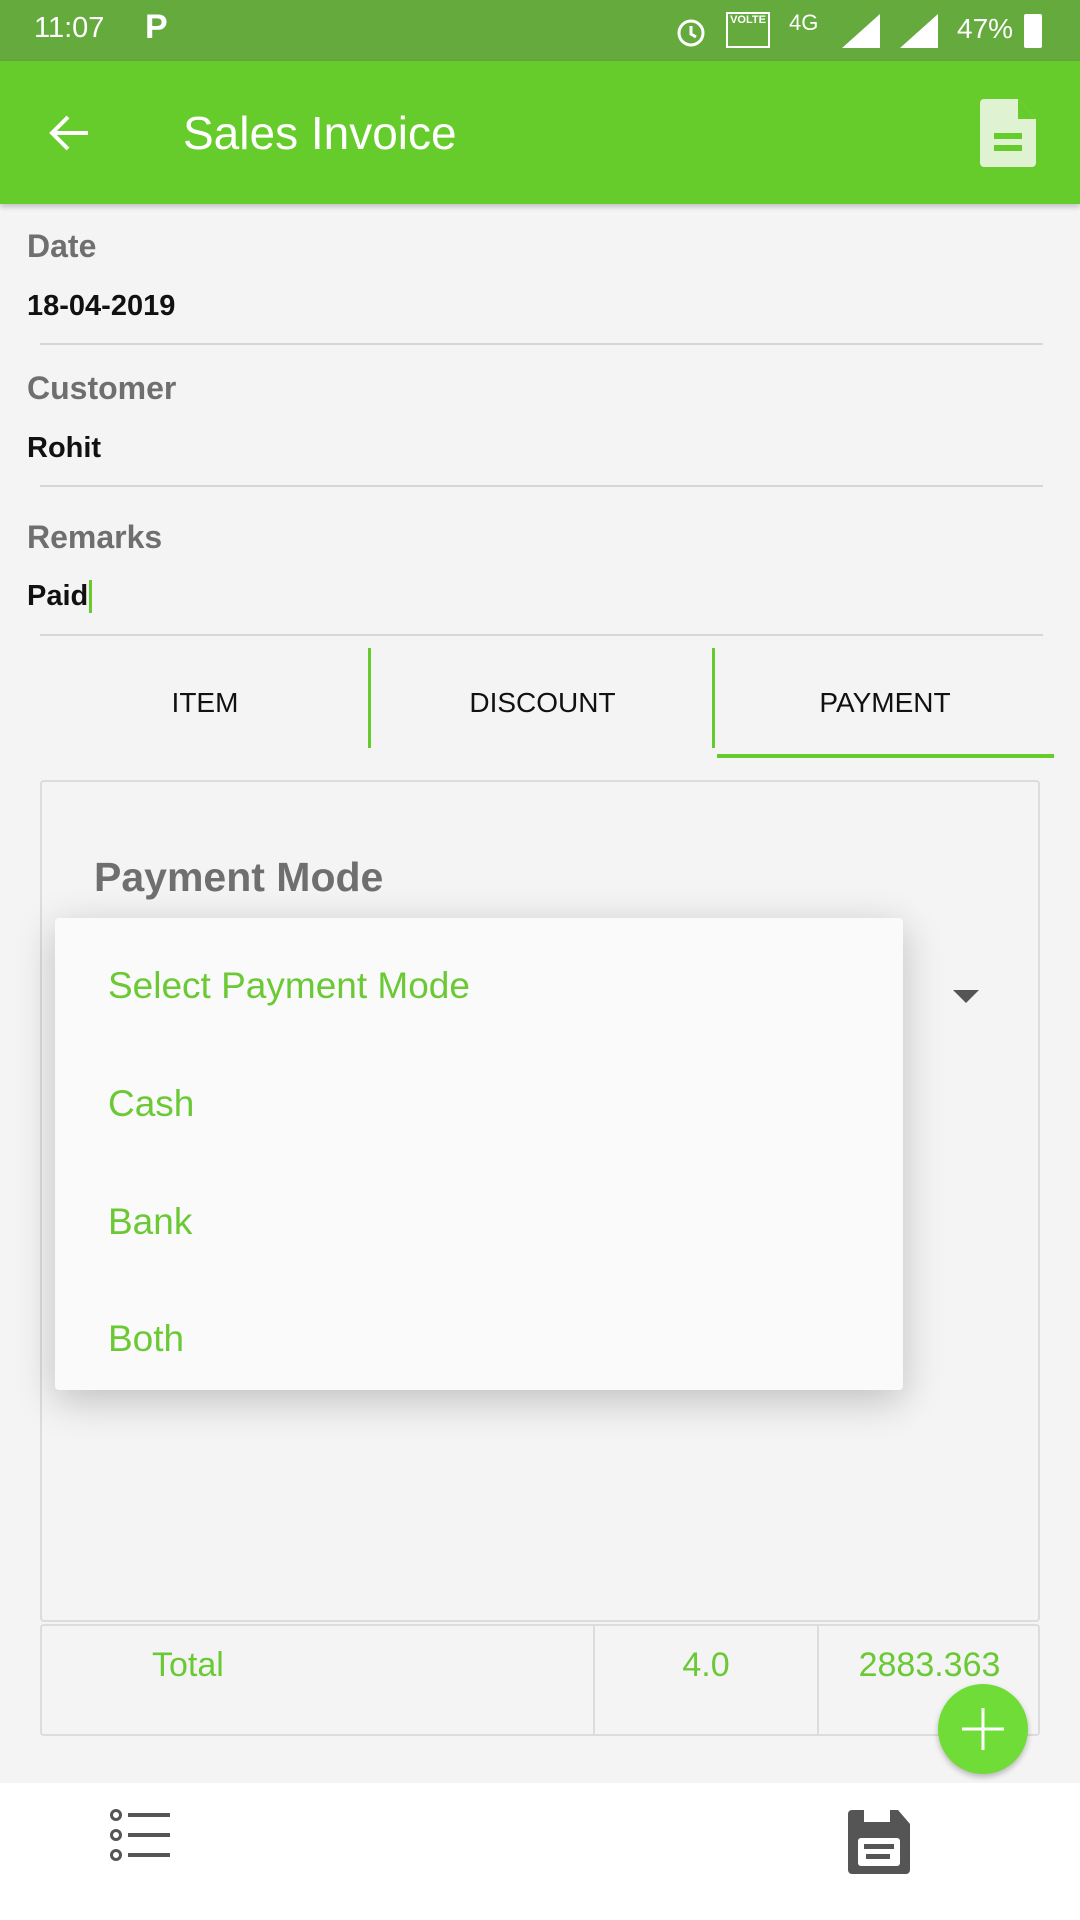 This screenshot has height=1920, width=1080. I want to click on total-amount: 2883.363, so click(929, 1665).